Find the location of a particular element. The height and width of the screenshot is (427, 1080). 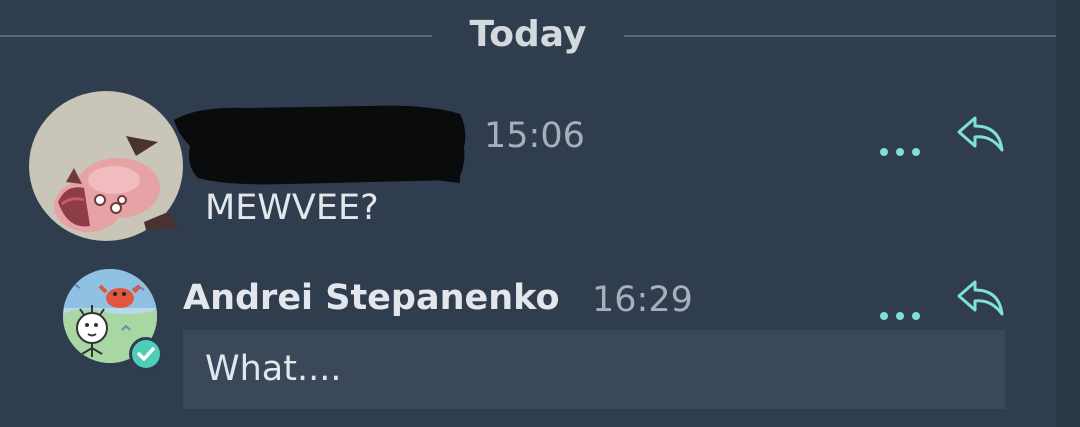

scrollbar-track is located at coordinates (1068, 213).